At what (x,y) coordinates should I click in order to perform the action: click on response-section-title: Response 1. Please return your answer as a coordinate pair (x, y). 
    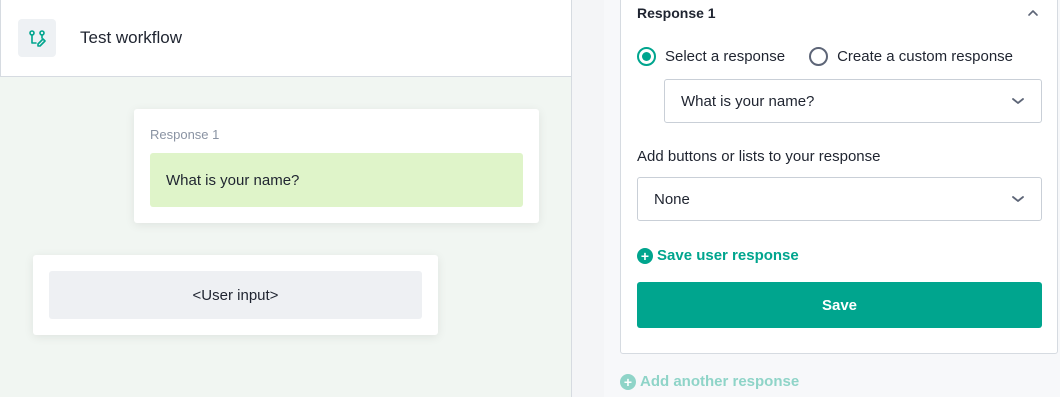
    Looking at the image, I should click on (676, 13).